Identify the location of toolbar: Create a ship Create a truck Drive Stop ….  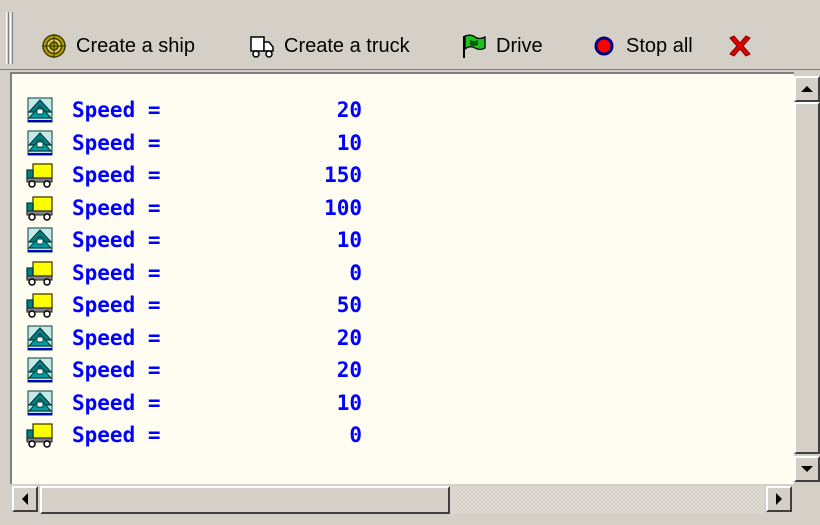
(410, 35).